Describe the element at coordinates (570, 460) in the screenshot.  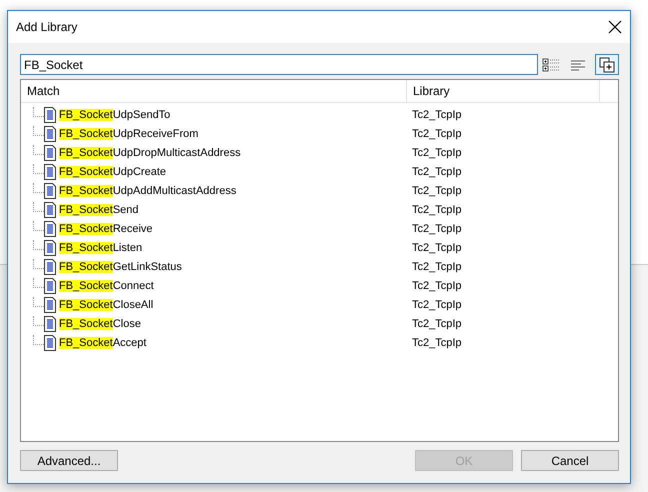
I see `dialog-button: Cancel` at that location.